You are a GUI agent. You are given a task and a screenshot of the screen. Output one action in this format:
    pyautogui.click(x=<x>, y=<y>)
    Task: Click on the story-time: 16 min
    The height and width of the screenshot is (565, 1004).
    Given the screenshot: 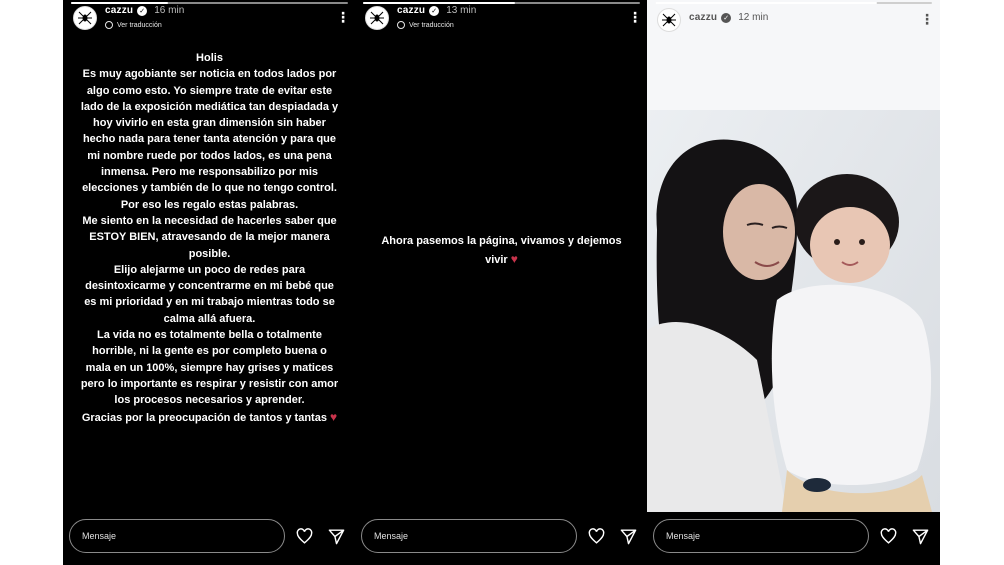 What is the action you would take?
    pyautogui.click(x=169, y=10)
    